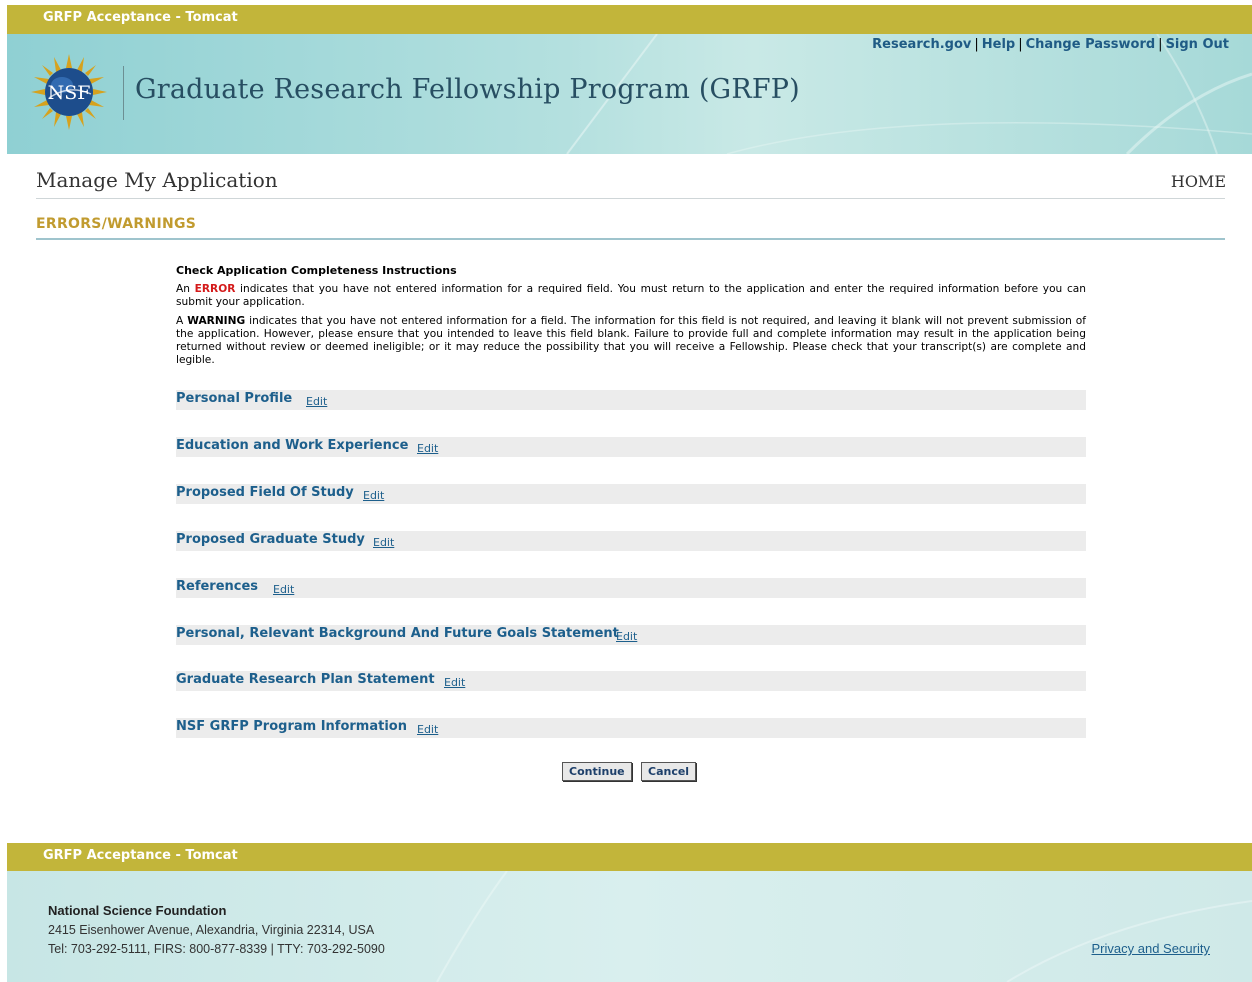 This screenshot has height=982, width=1252. I want to click on edit-personal-profile-link: Edit, so click(316, 401).